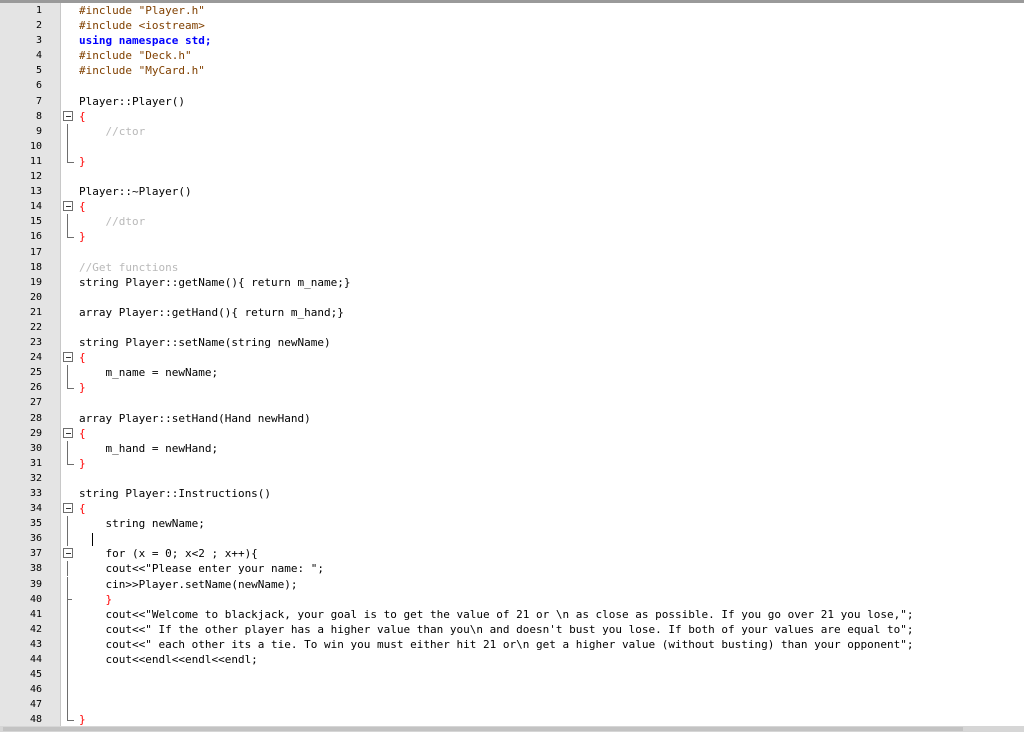  What do you see at coordinates (35, 660) in the screenshot?
I see `line-number: 44` at bounding box center [35, 660].